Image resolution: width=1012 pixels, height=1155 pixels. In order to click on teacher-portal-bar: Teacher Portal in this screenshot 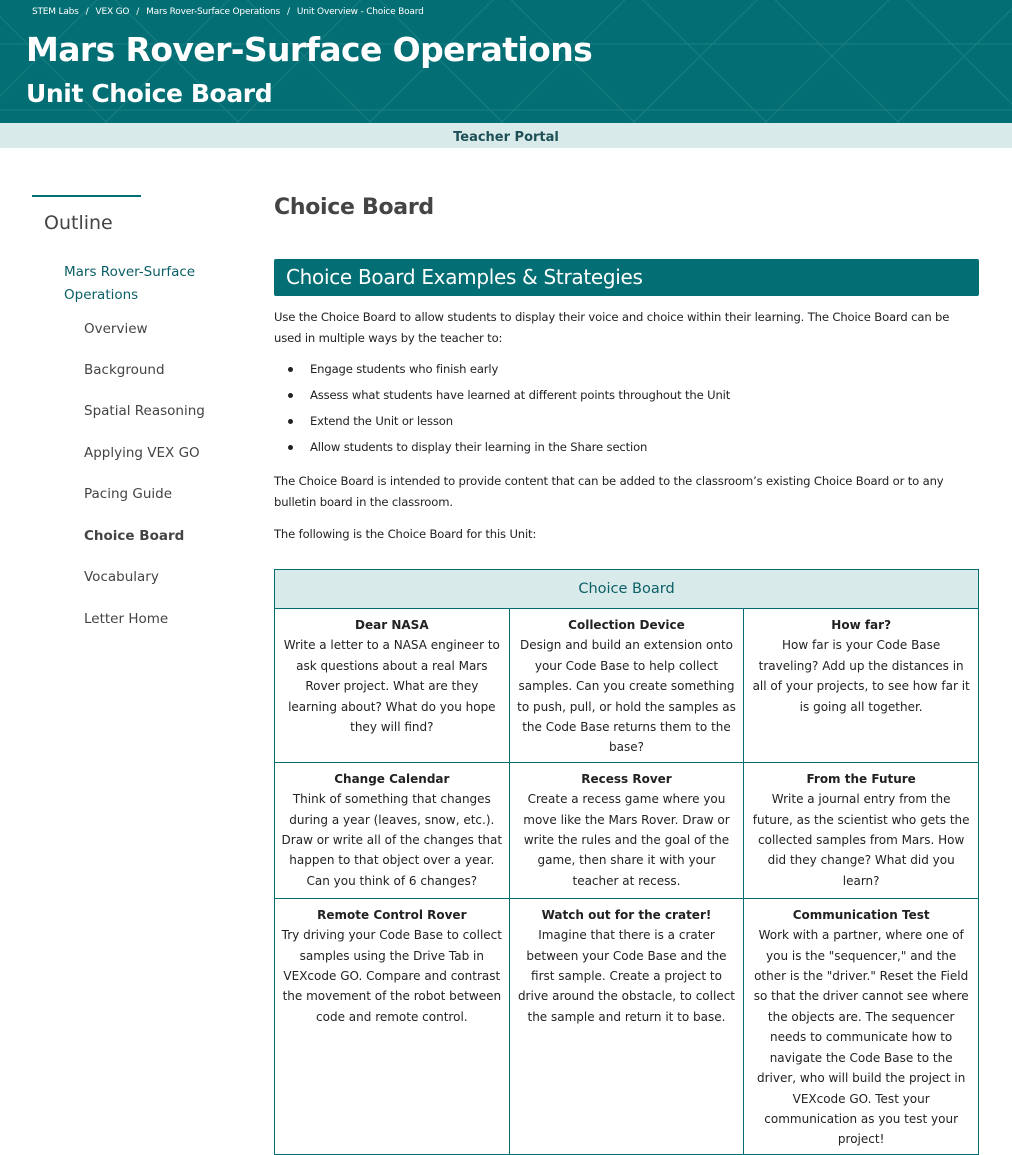, I will do `click(506, 135)`.